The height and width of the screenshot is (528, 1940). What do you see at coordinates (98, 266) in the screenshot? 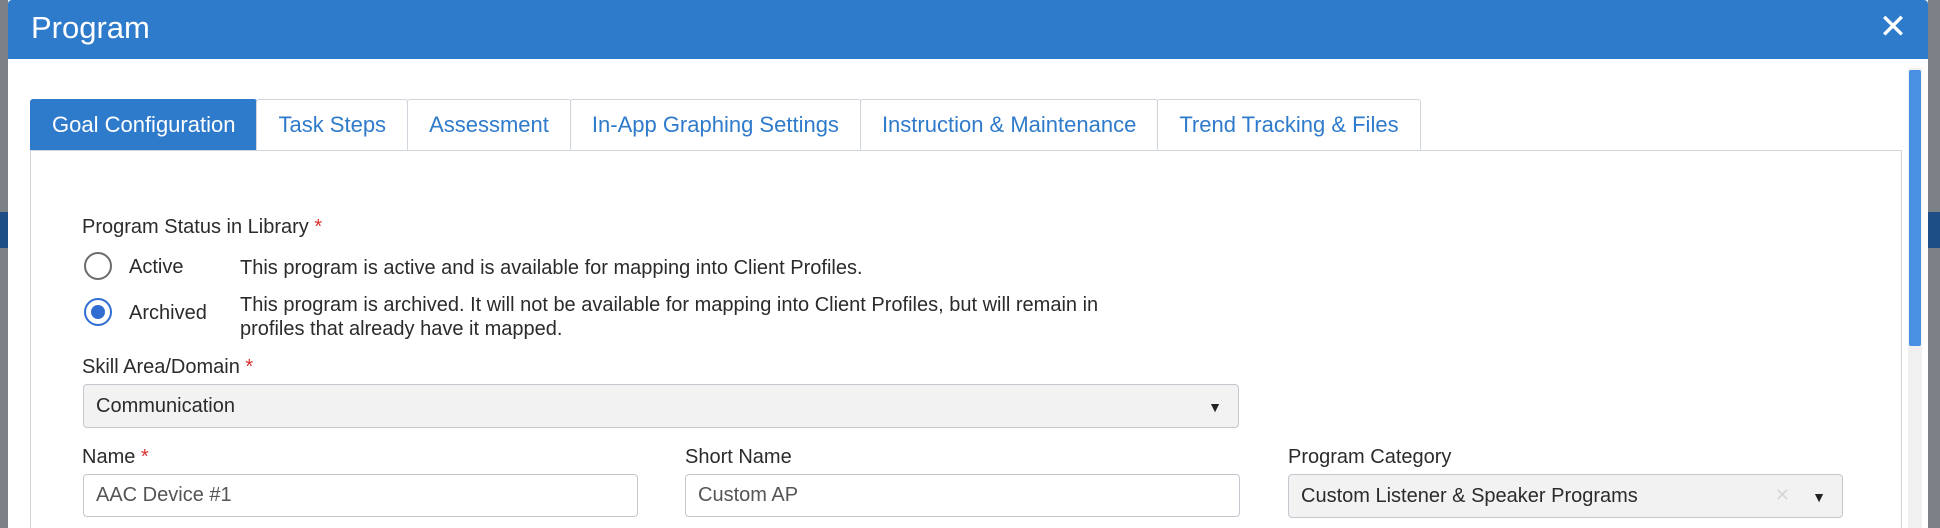
I see `radio-active` at bounding box center [98, 266].